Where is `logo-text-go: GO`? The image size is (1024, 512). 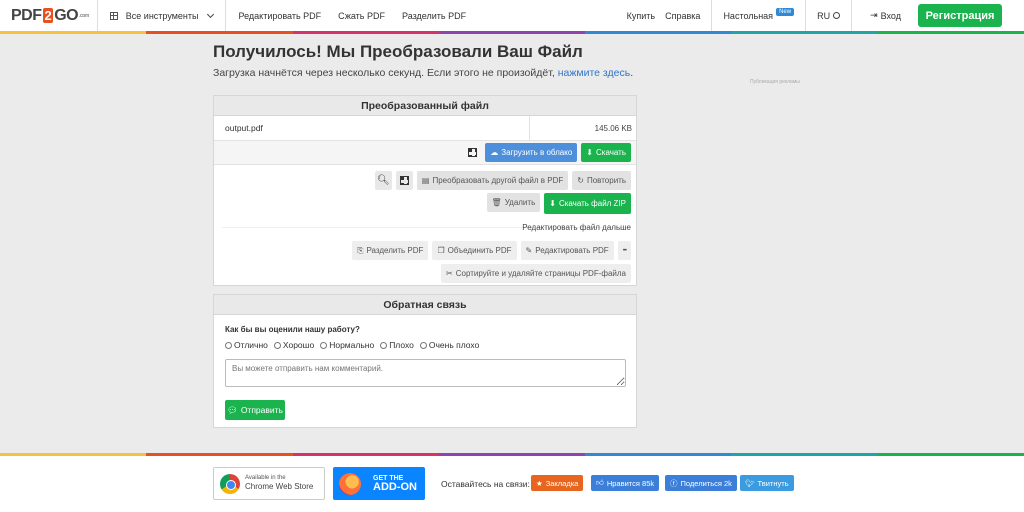 logo-text-go: GO is located at coordinates (66, 15).